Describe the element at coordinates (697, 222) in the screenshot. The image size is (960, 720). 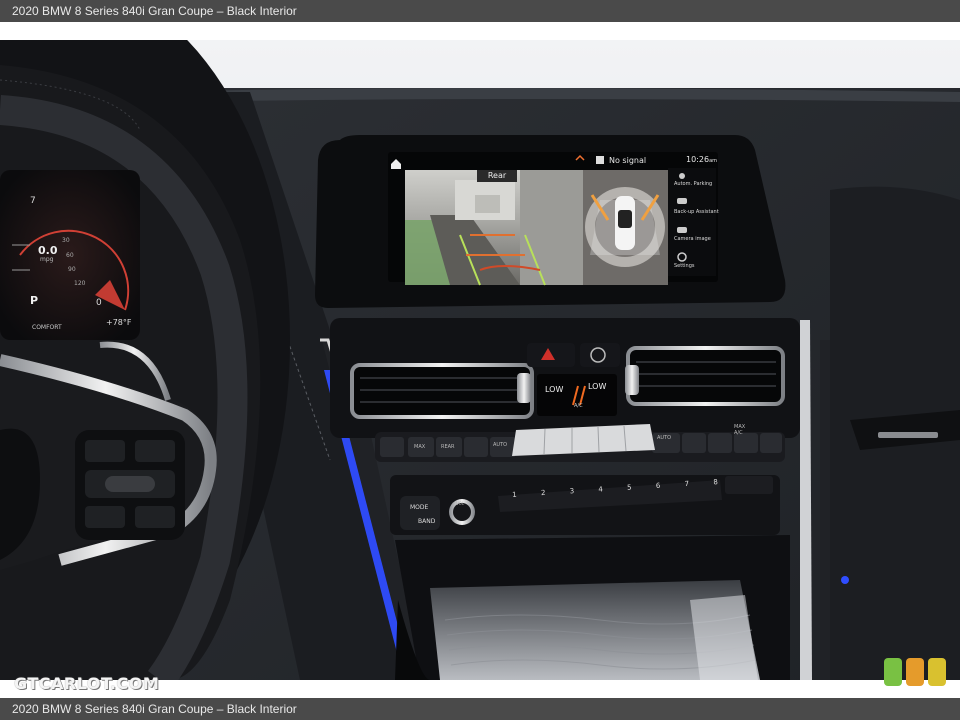
I see `menu-item-backup-assistant: Back-up Assistant` at that location.